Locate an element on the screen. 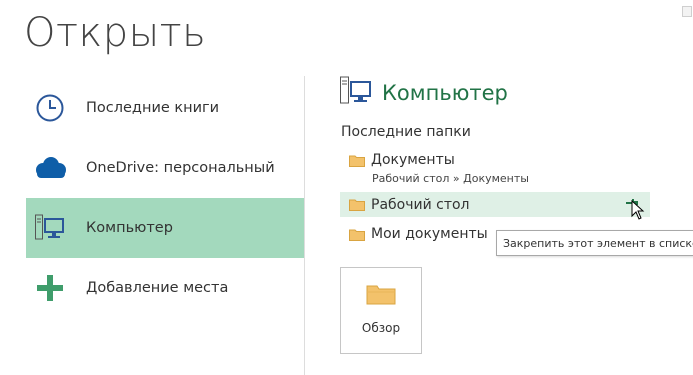  location-header: Компьютер is located at coordinates (424, 93).